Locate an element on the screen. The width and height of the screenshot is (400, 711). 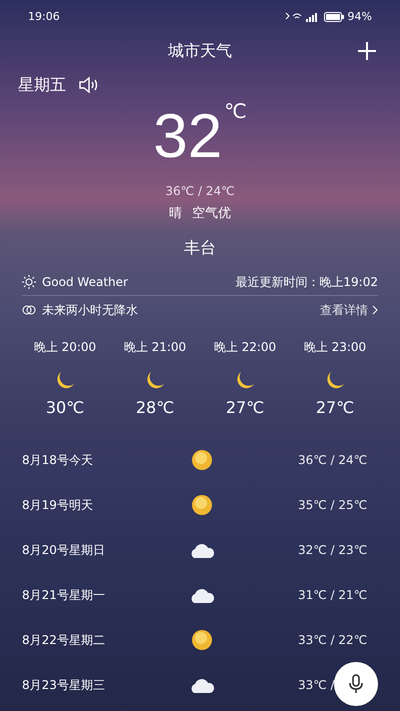
sun-outline-icon is located at coordinates (29, 282).